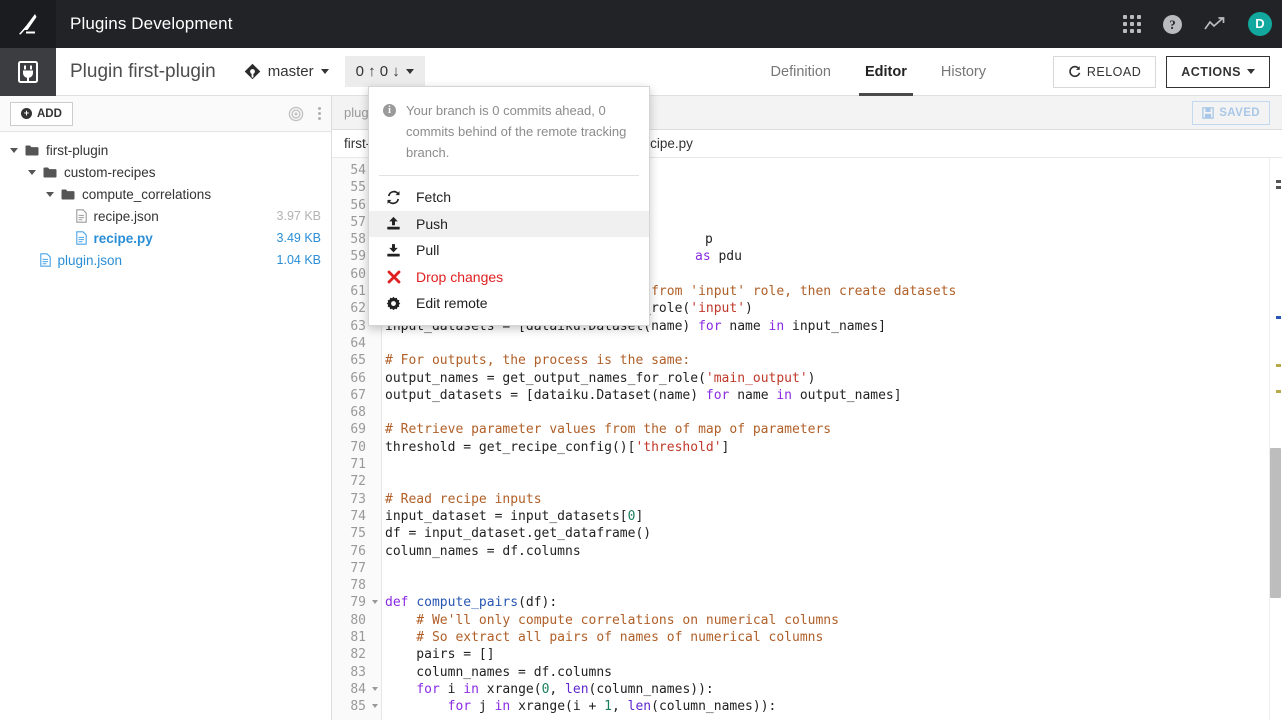  Describe the element at coordinates (358, 343) in the screenshot. I see `line-number: 64` at that location.